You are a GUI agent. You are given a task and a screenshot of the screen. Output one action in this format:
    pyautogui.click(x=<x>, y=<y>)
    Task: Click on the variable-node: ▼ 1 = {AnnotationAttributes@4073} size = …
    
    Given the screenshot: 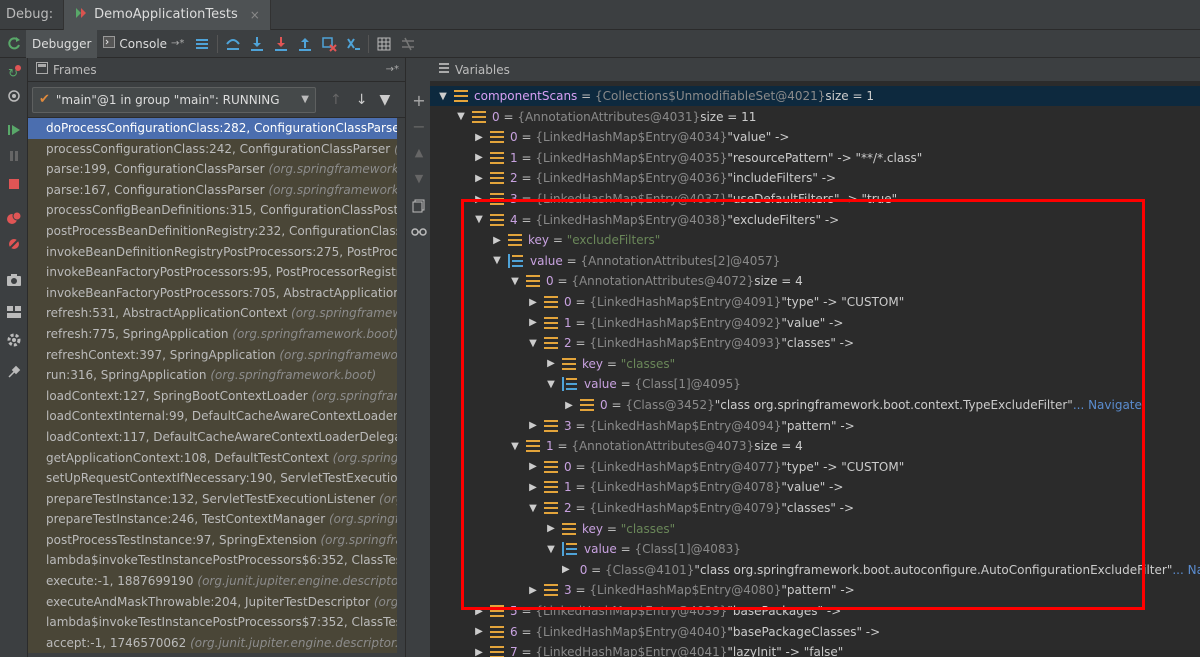 What is the action you would take?
    pyautogui.click(x=815, y=446)
    